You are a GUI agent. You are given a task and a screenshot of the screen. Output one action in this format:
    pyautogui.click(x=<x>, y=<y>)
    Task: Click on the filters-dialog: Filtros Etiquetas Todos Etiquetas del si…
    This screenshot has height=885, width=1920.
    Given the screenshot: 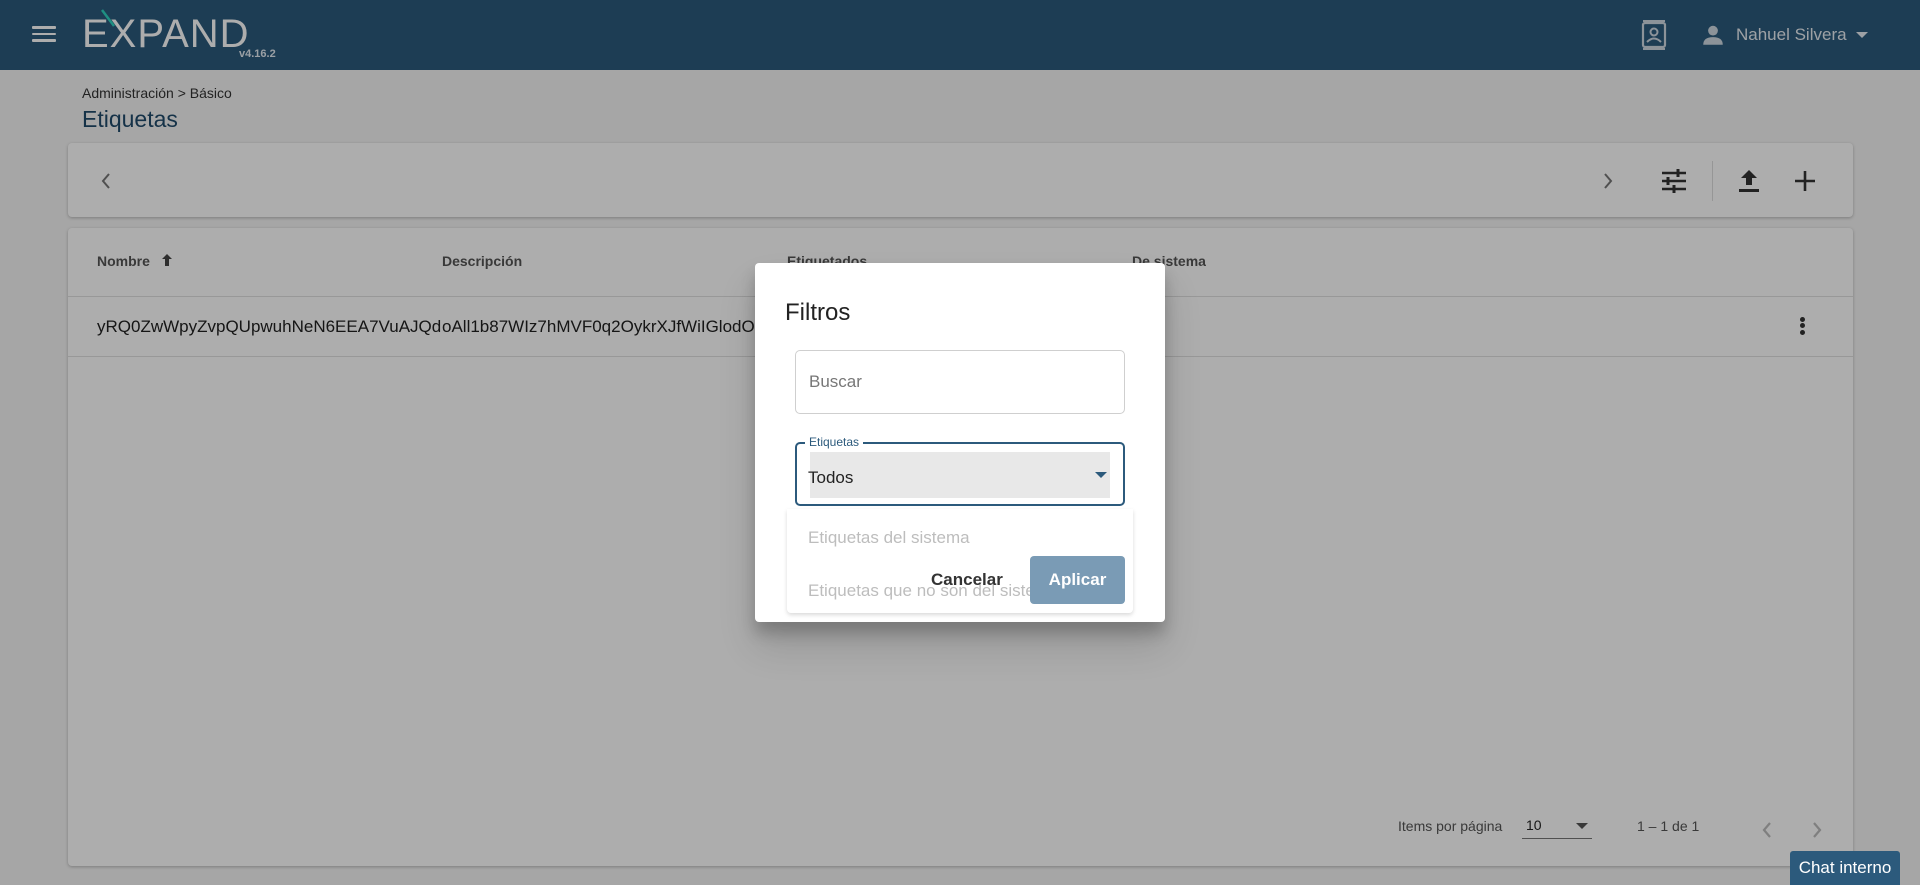 What is the action you would take?
    pyautogui.click(x=960, y=442)
    